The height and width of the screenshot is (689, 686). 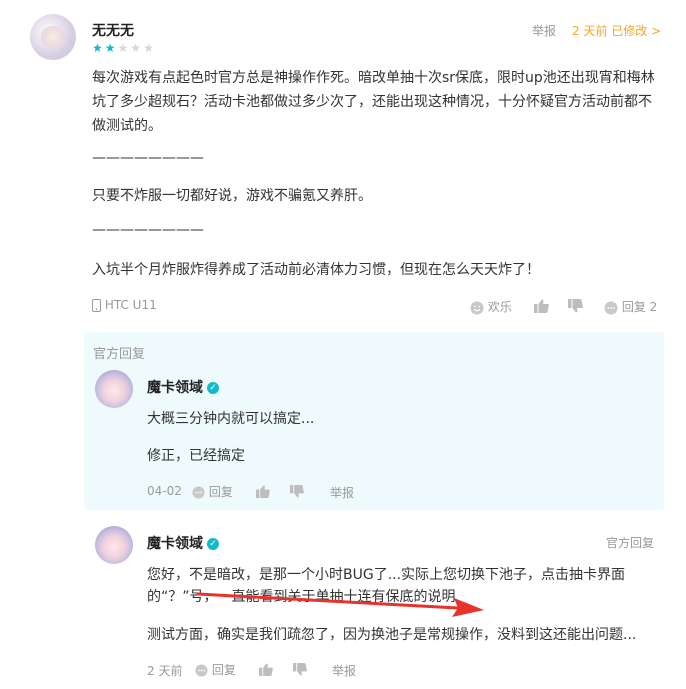 I want to click on edited-time-link: 2 天前 已修改 >, so click(x=616, y=30).